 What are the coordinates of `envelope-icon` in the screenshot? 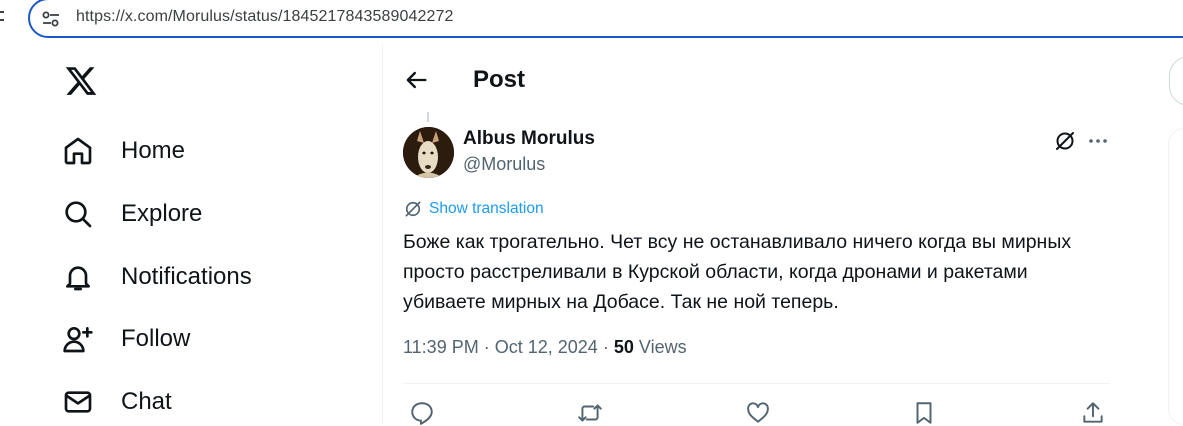 It's located at (78, 402).